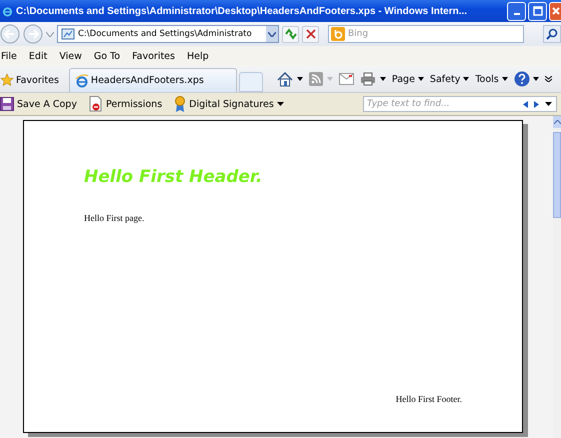 The width and height of the screenshot is (561, 438). Describe the element at coordinates (70, 56) in the screenshot. I see `menu-item: View` at that location.